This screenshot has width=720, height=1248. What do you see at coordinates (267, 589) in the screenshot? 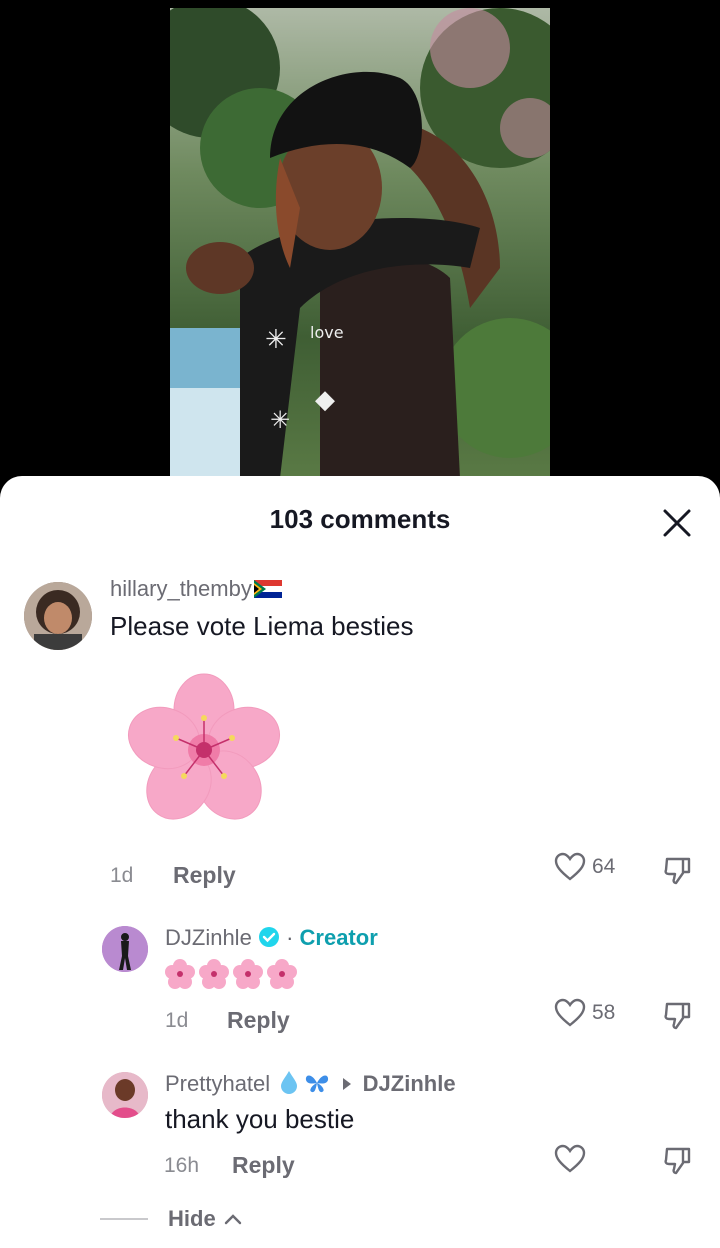
I see `south-africa-flag-icon` at bounding box center [267, 589].